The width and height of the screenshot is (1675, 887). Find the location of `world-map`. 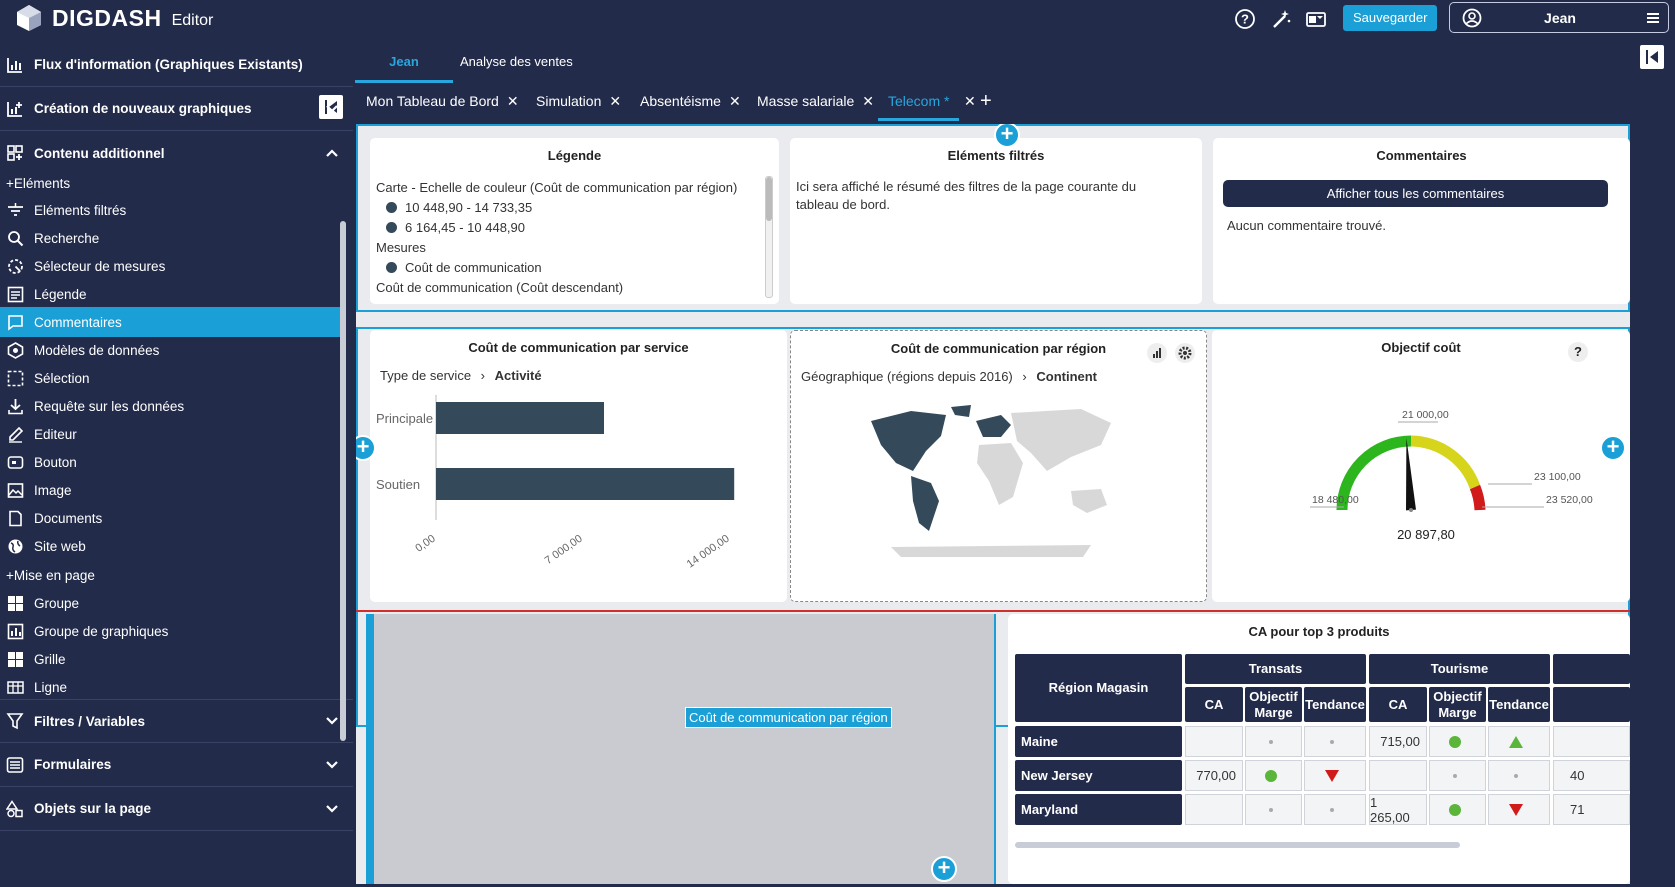

world-map is located at coordinates (1001, 481).